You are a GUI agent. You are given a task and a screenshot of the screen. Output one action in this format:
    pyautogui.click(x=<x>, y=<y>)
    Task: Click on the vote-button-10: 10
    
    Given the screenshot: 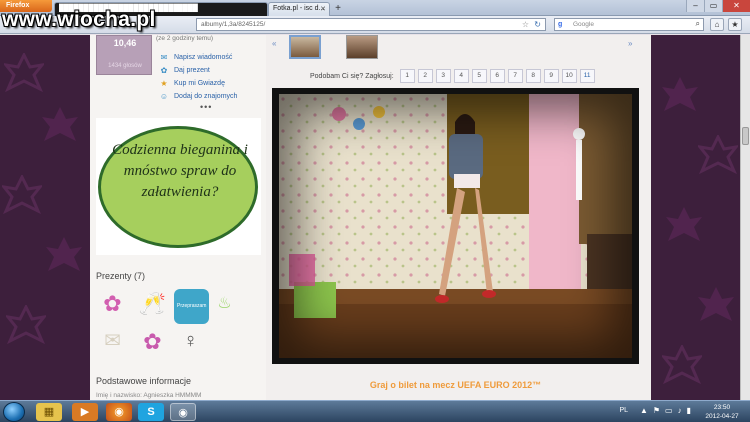 What is the action you would take?
    pyautogui.click(x=569, y=76)
    